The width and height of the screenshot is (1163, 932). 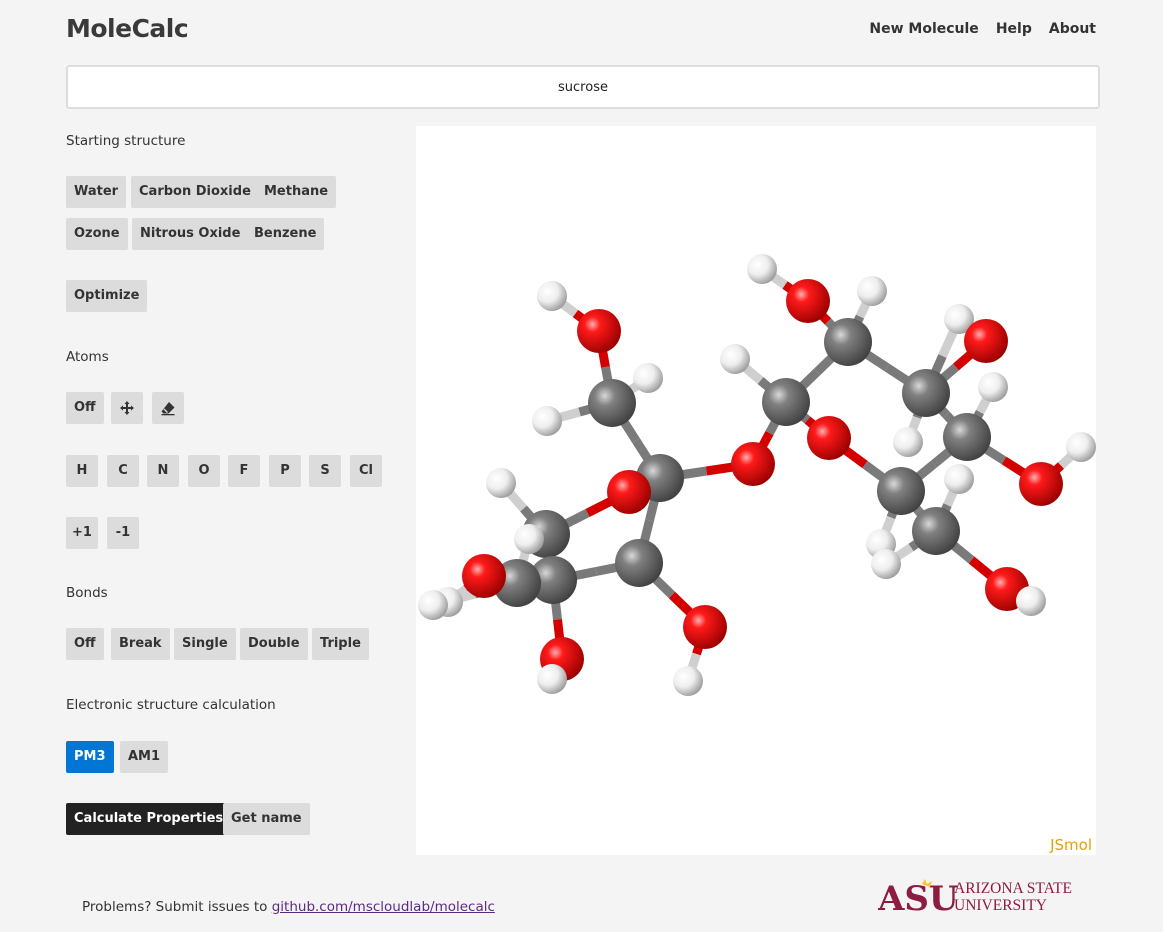 I want to click on atoms-label: Atoms, so click(x=87, y=357).